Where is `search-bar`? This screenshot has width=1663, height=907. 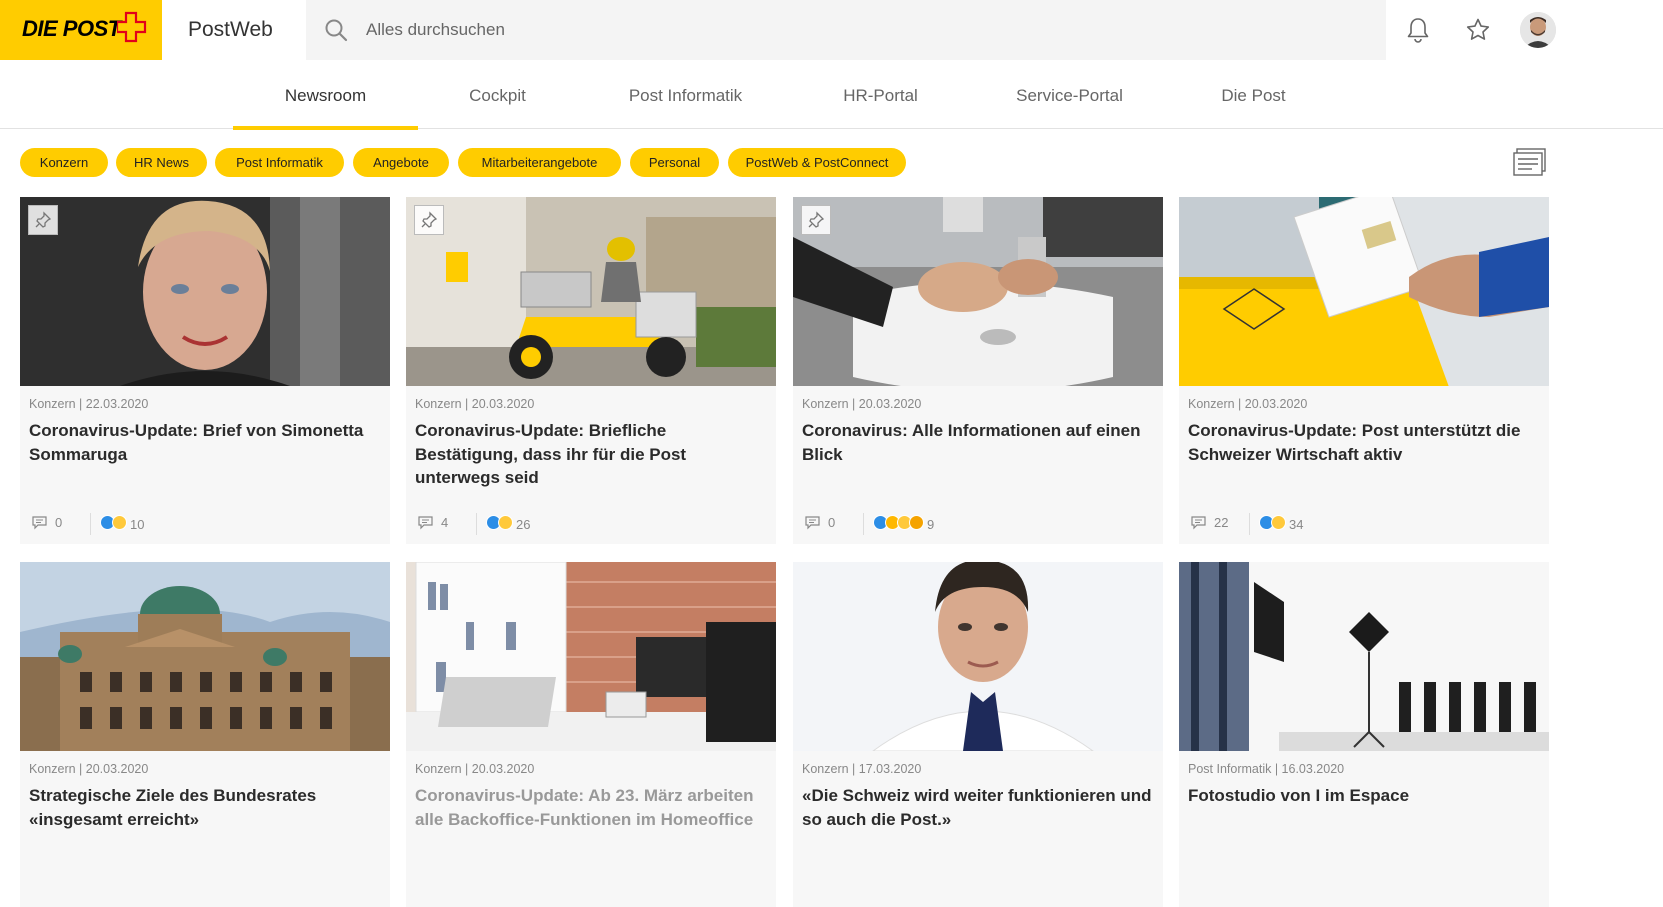 search-bar is located at coordinates (846, 30).